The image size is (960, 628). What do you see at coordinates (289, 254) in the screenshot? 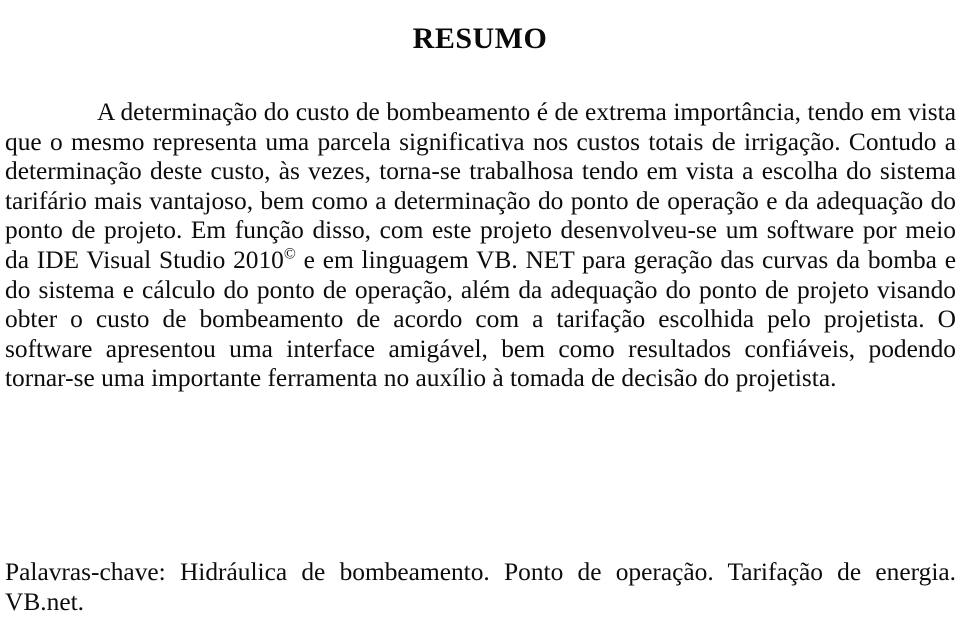
I see `copyright-icon: ©` at bounding box center [289, 254].